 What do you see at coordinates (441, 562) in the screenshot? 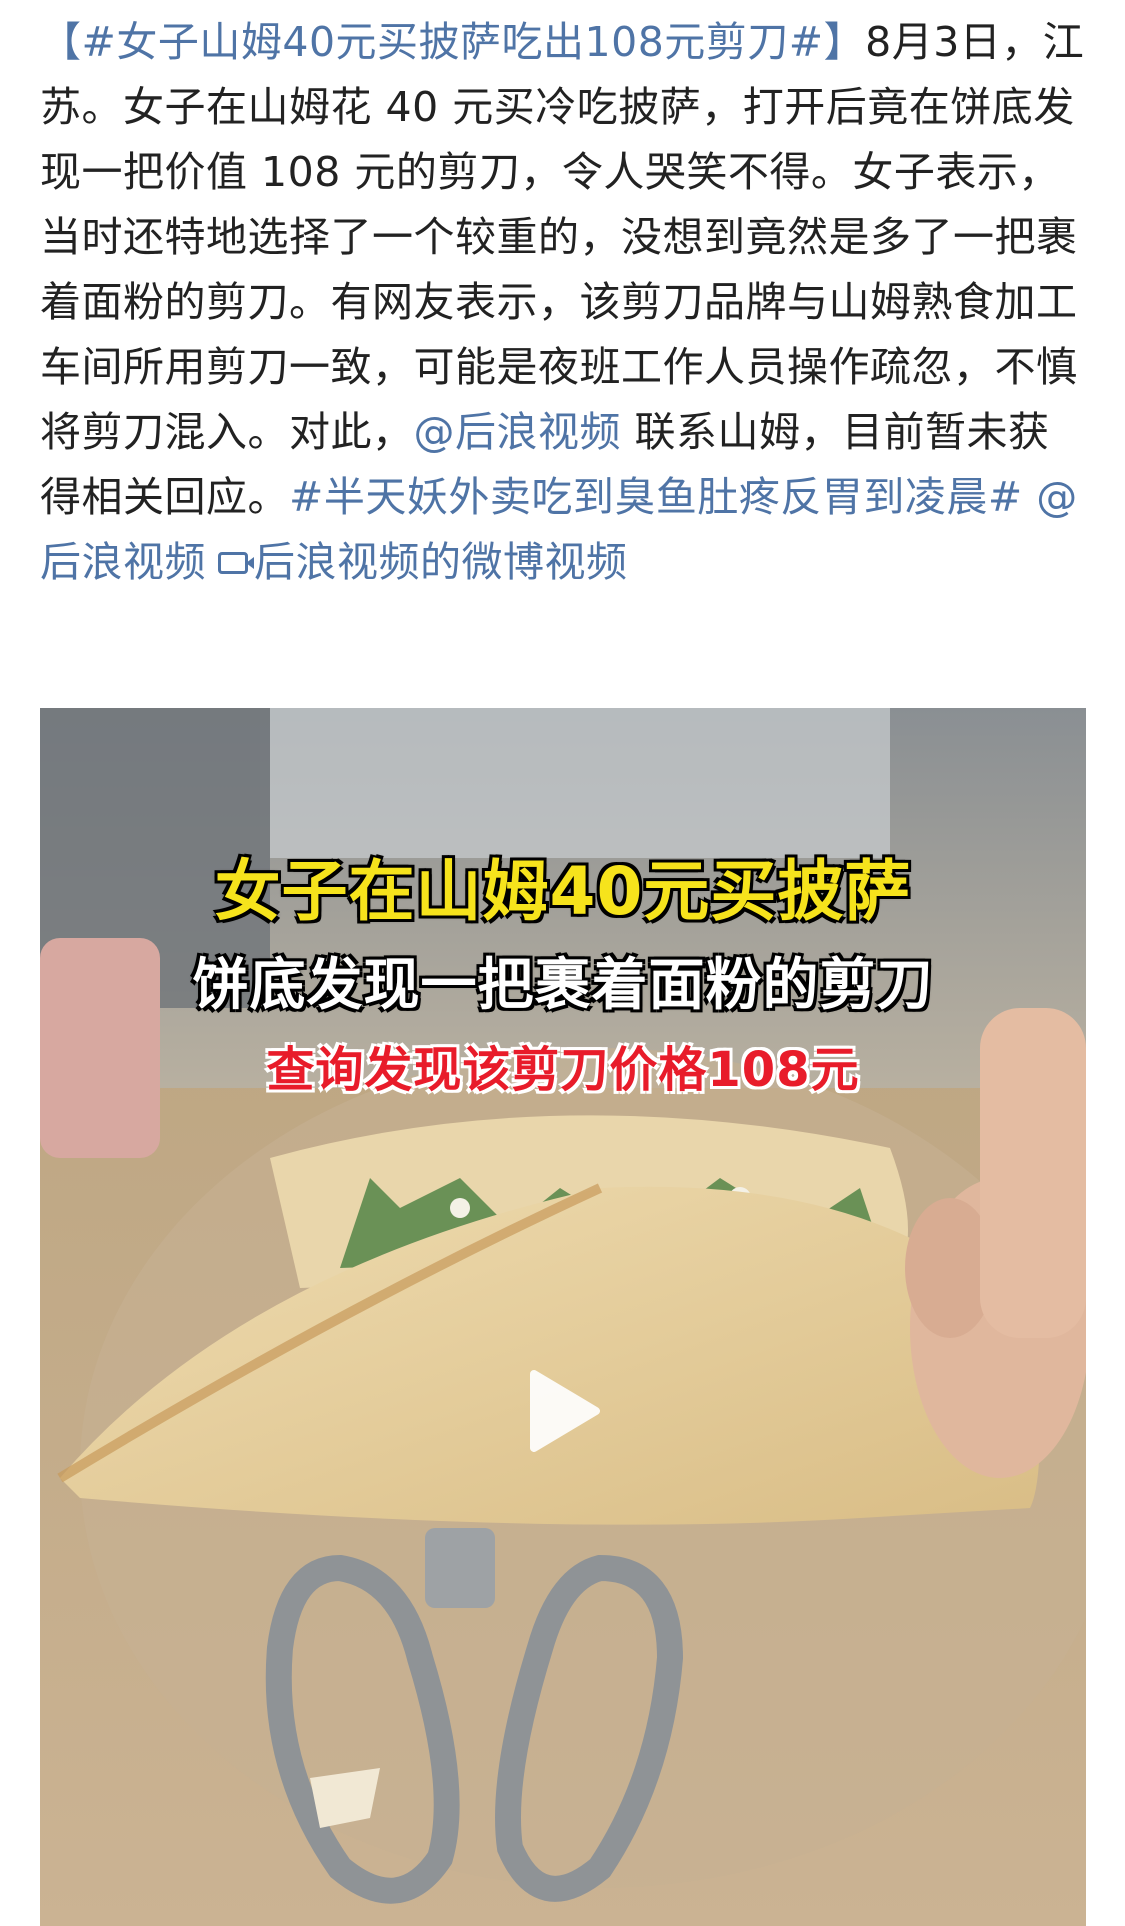
I see `weibo-video-link: 后浪视频的微博视频` at bounding box center [441, 562].